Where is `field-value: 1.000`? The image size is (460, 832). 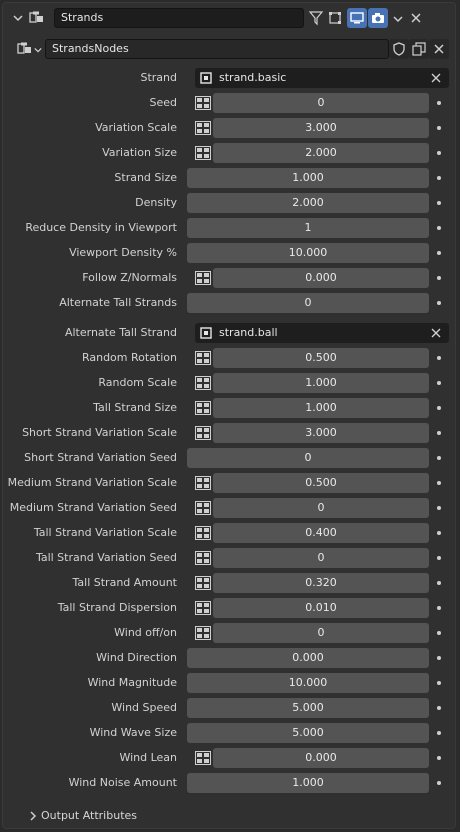 field-value: 1.000 is located at coordinates (308, 782).